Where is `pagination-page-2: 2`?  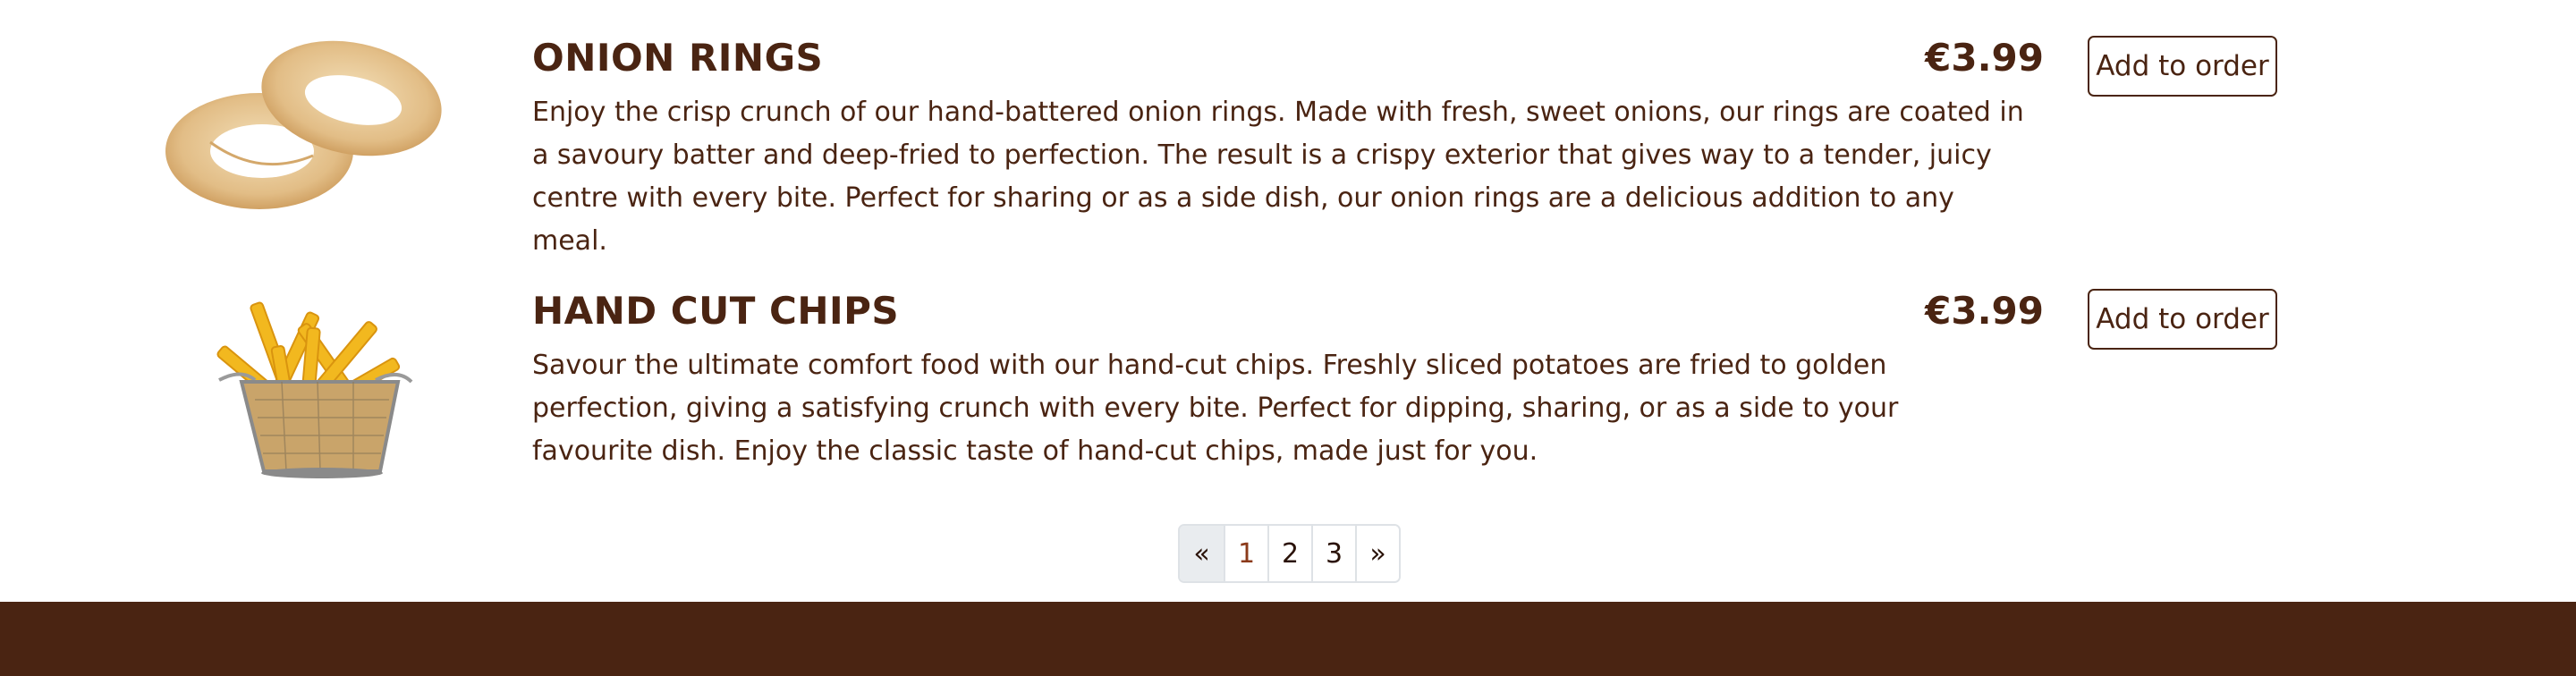 pagination-page-2: 2 is located at coordinates (1289, 553).